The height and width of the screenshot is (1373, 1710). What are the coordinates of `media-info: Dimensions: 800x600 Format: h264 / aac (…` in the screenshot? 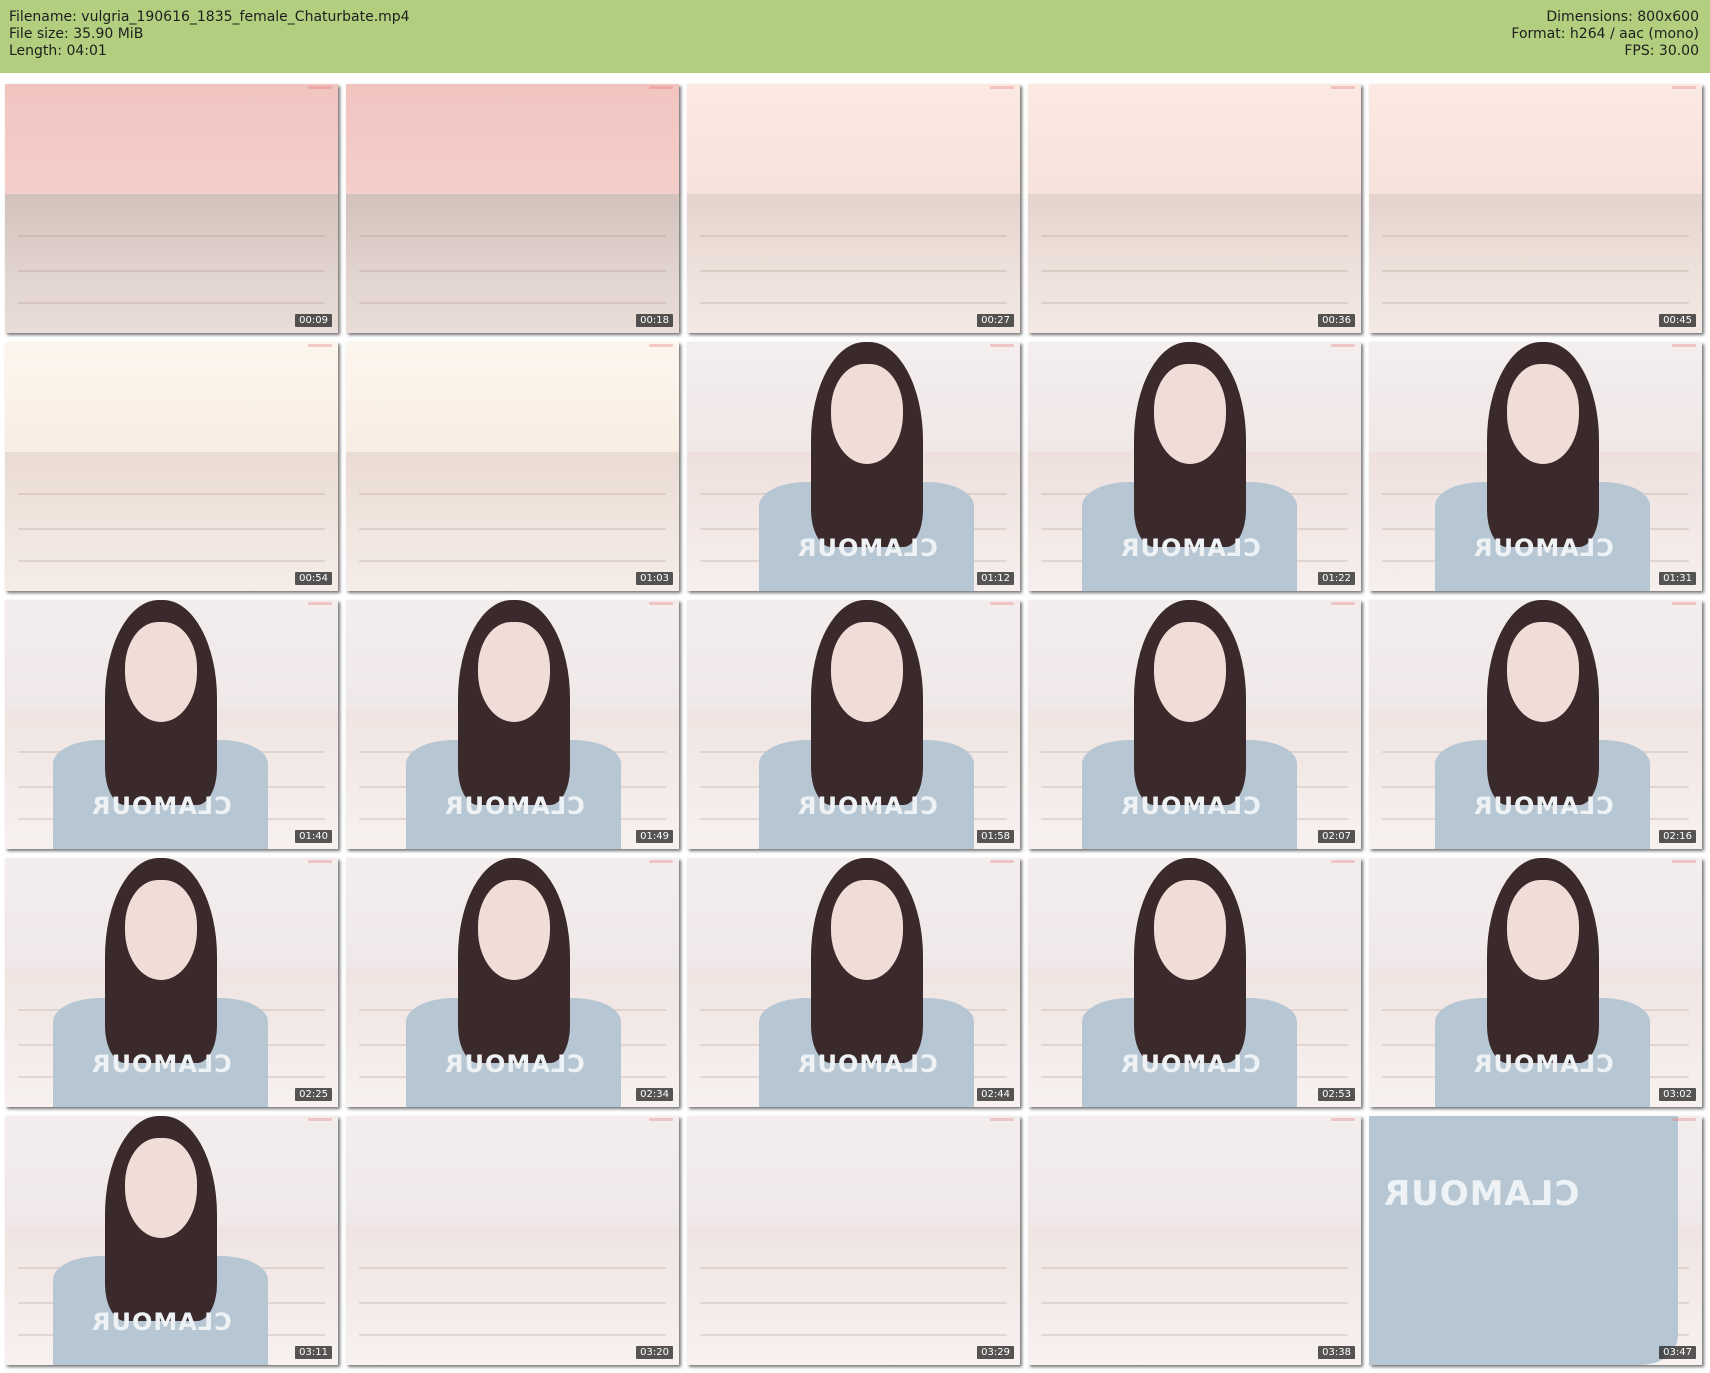 It's located at (1605, 34).